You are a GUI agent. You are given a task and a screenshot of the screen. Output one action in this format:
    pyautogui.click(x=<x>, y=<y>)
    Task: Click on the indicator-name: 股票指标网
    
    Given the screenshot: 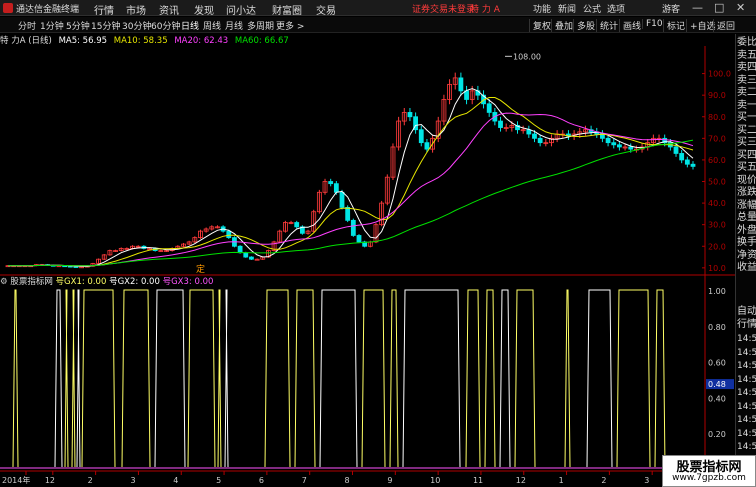 What is the action you would take?
    pyautogui.click(x=31, y=282)
    